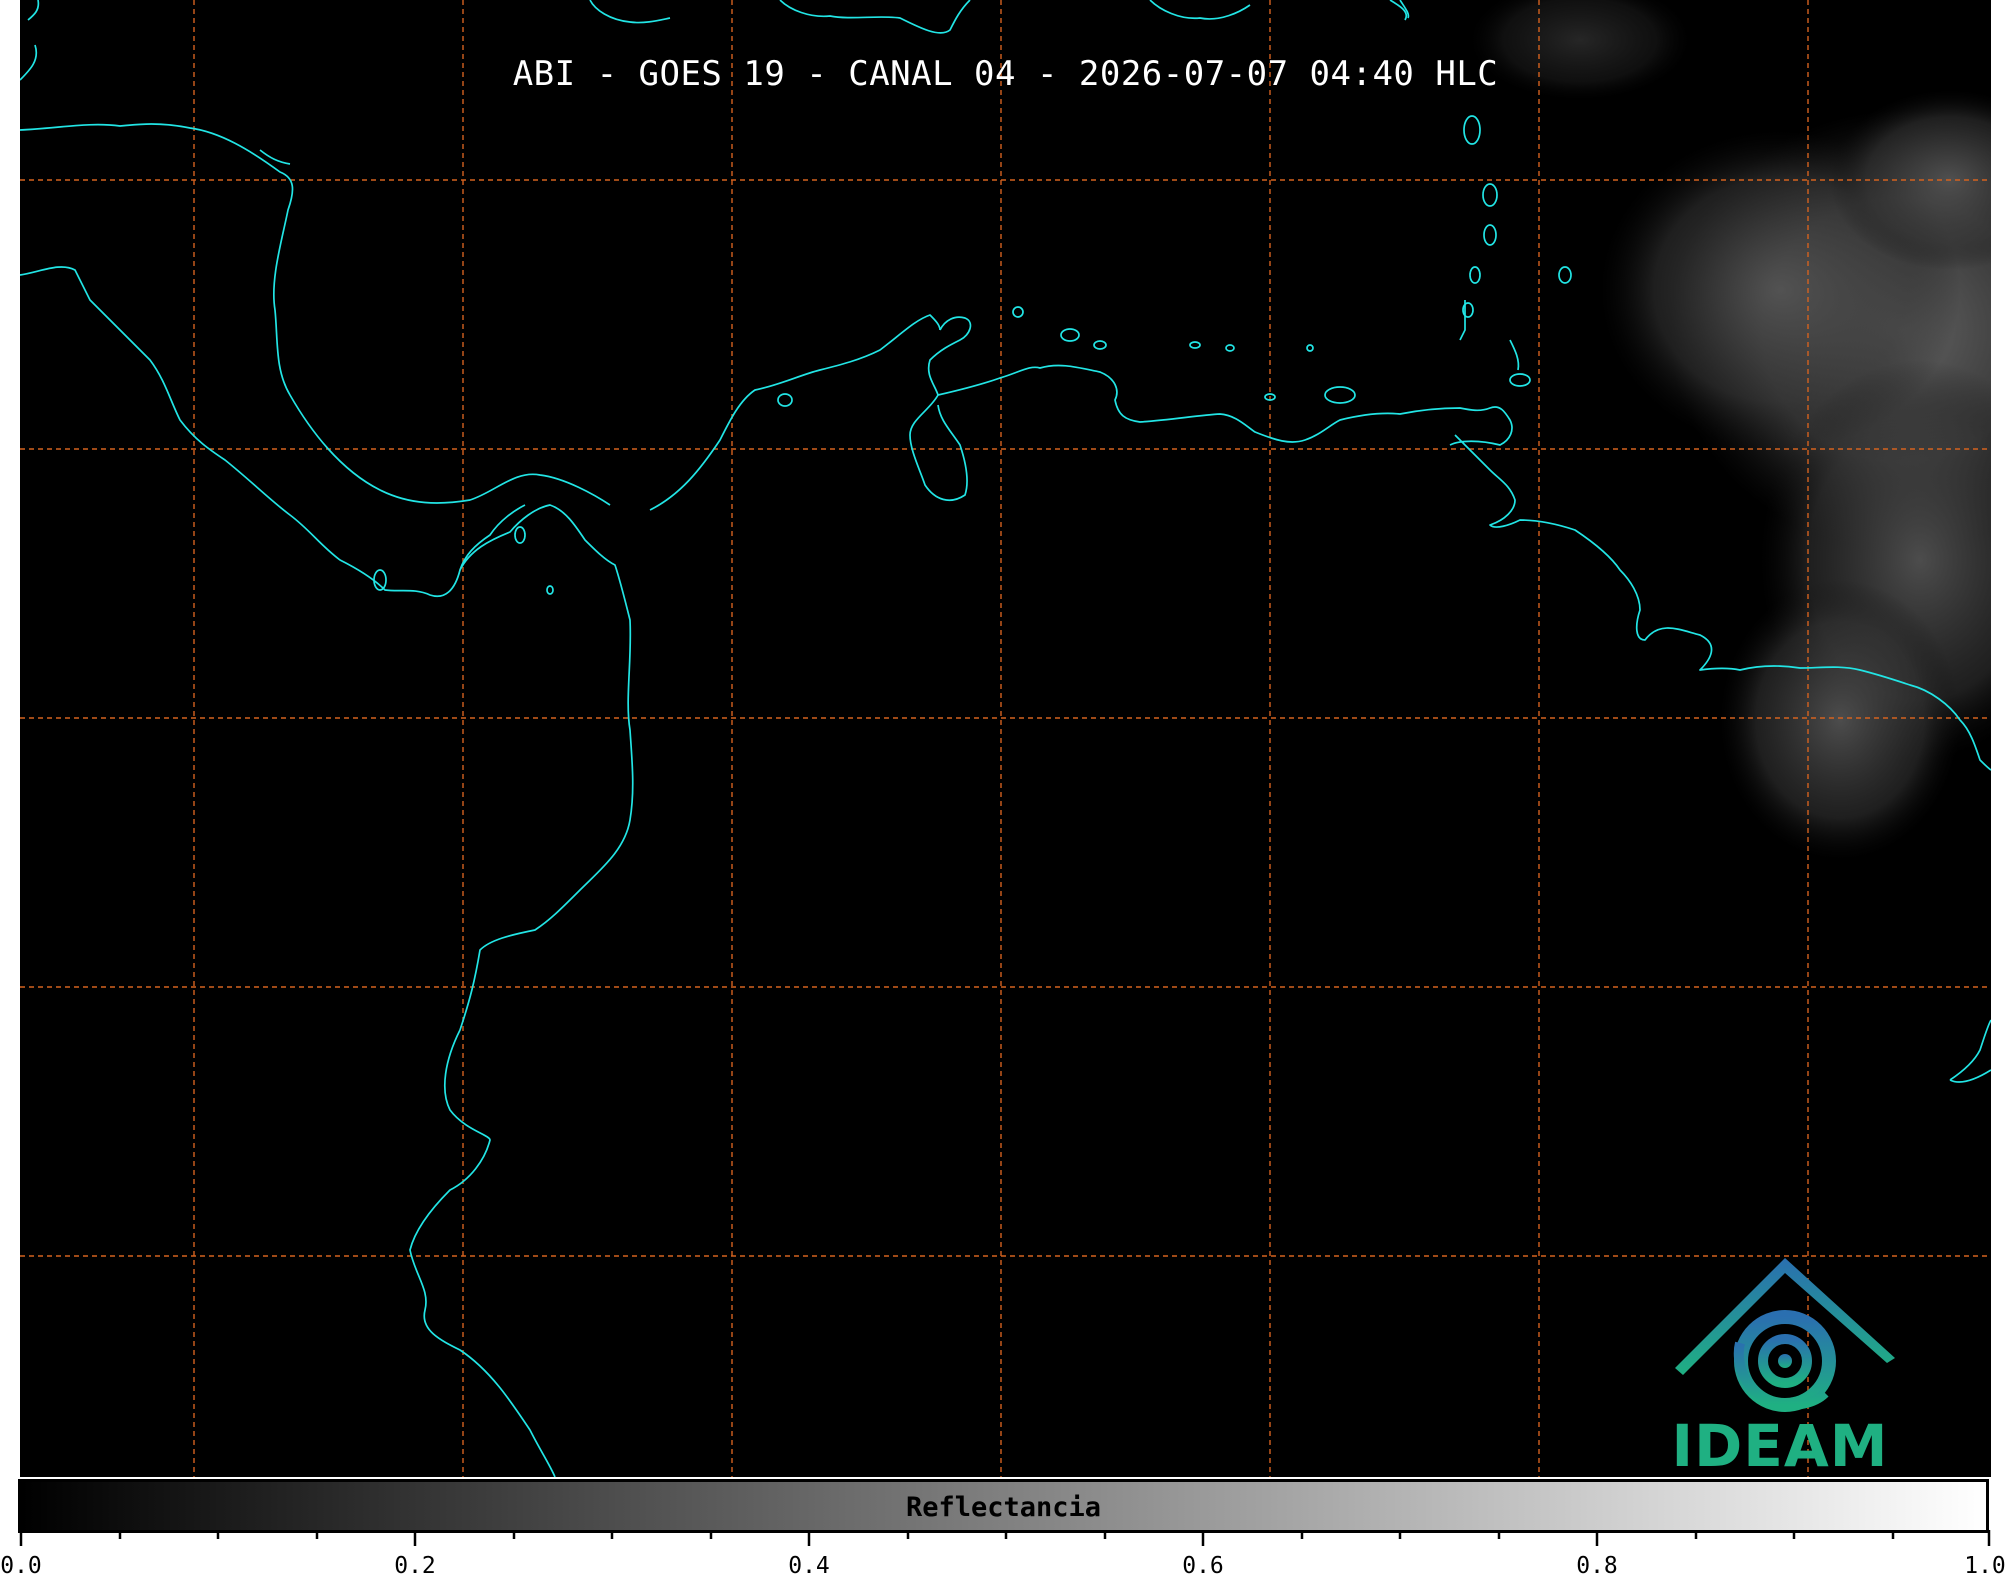 The width and height of the screenshot is (2011, 1577). I want to click on colorbar: Reflectancia, so click(1003, 1506).